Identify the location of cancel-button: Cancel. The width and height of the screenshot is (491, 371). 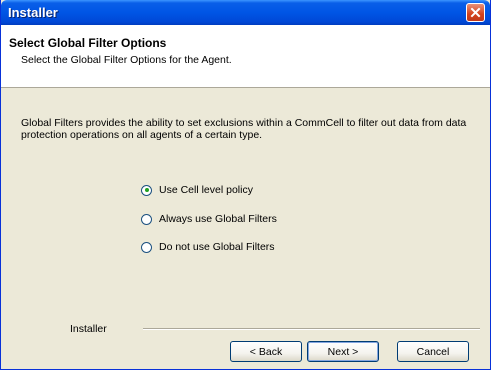
(433, 351).